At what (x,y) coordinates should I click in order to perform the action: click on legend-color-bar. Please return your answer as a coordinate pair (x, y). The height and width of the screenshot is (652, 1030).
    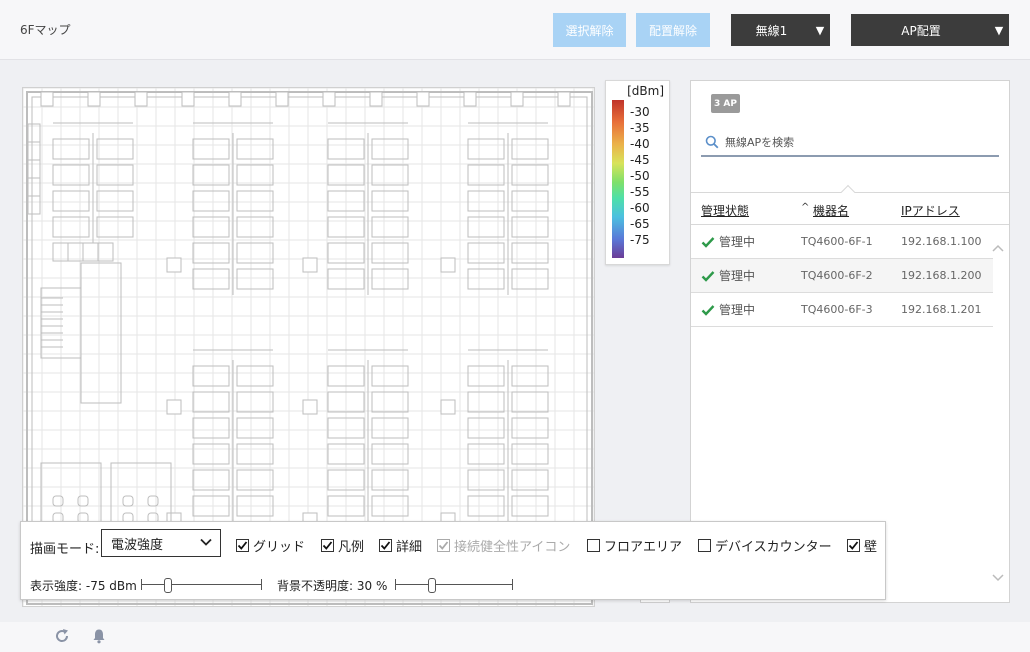
    Looking at the image, I should click on (618, 179).